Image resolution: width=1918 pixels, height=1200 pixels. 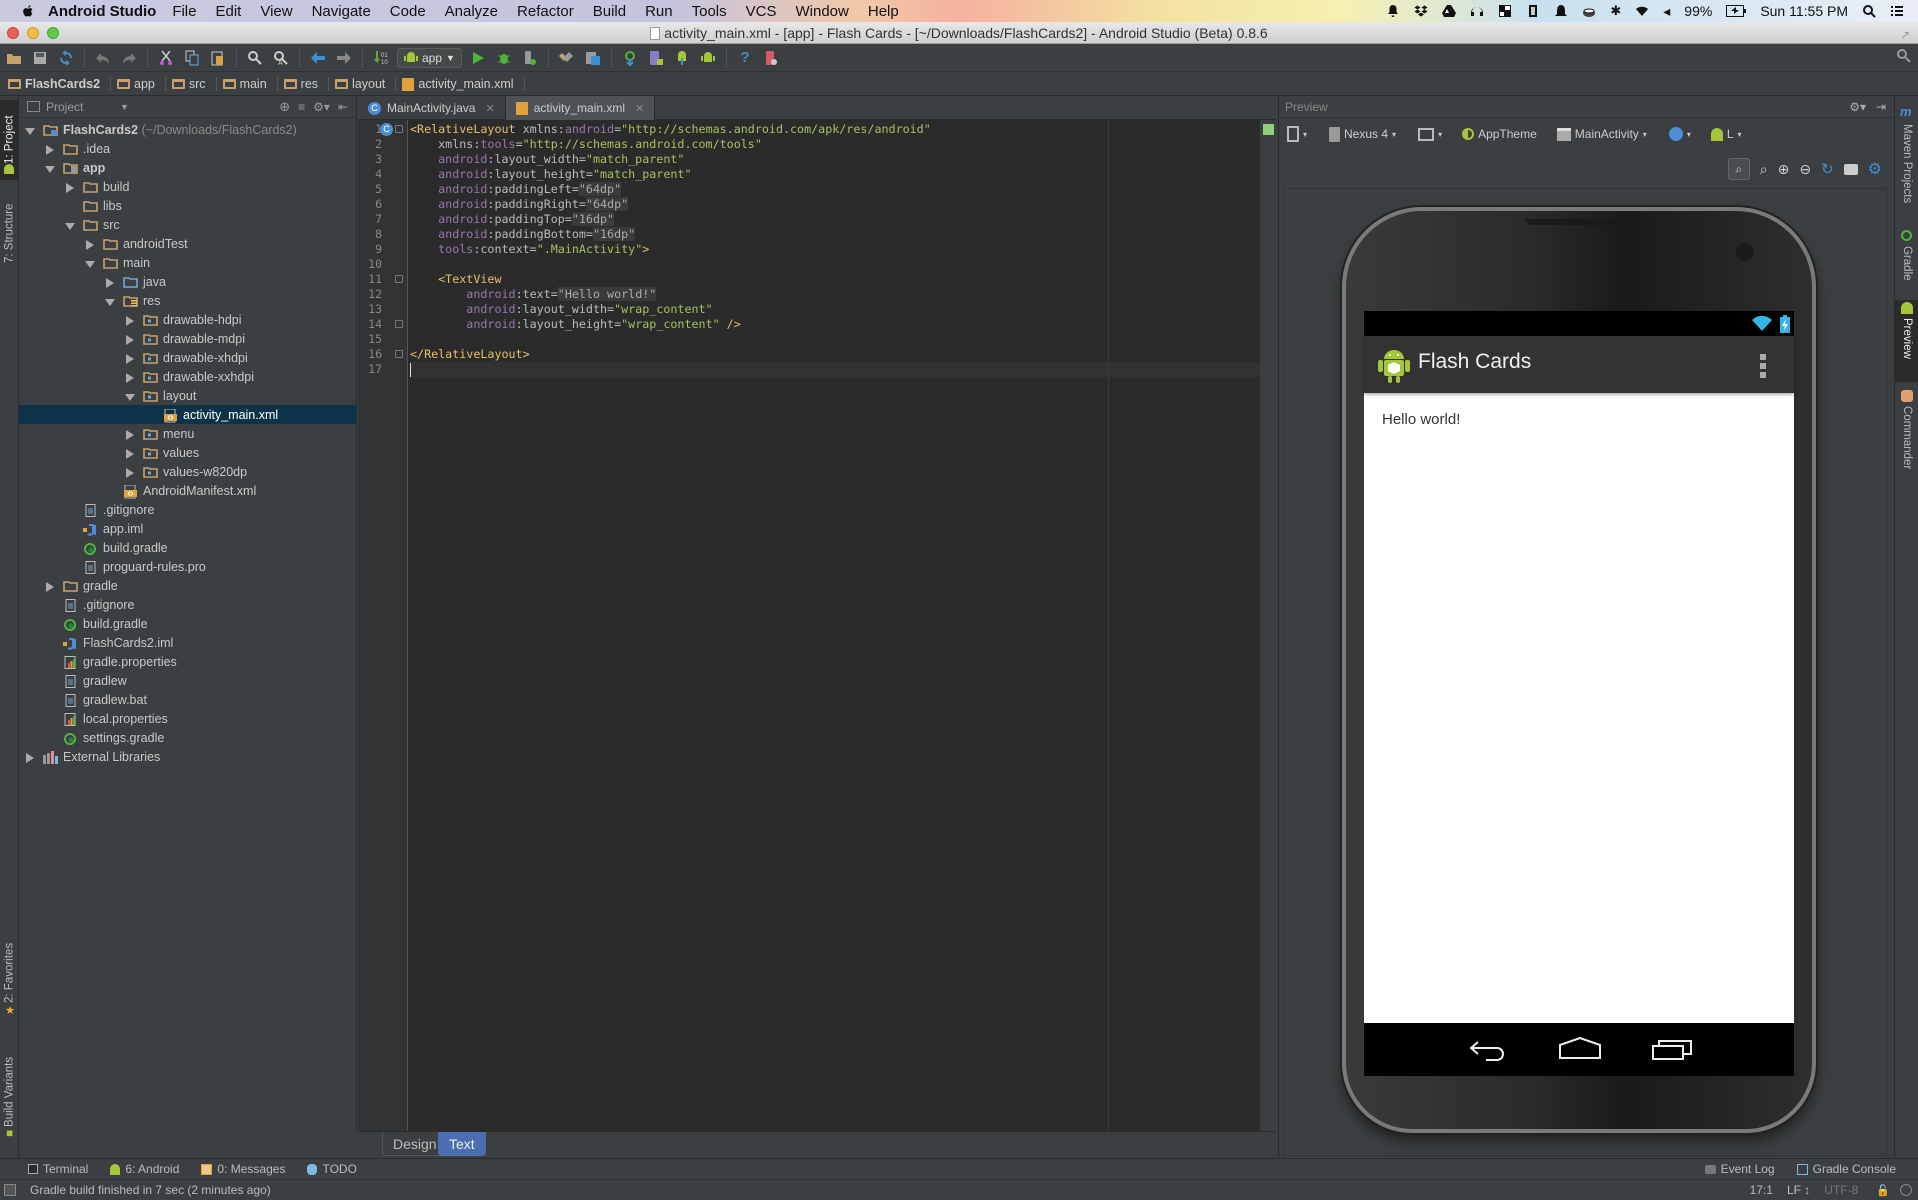 What do you see at coordinates (835, 174) in the screenshot?
I see `code-line: android:layout_height="match_parent"` at bounding box center [835, 174].